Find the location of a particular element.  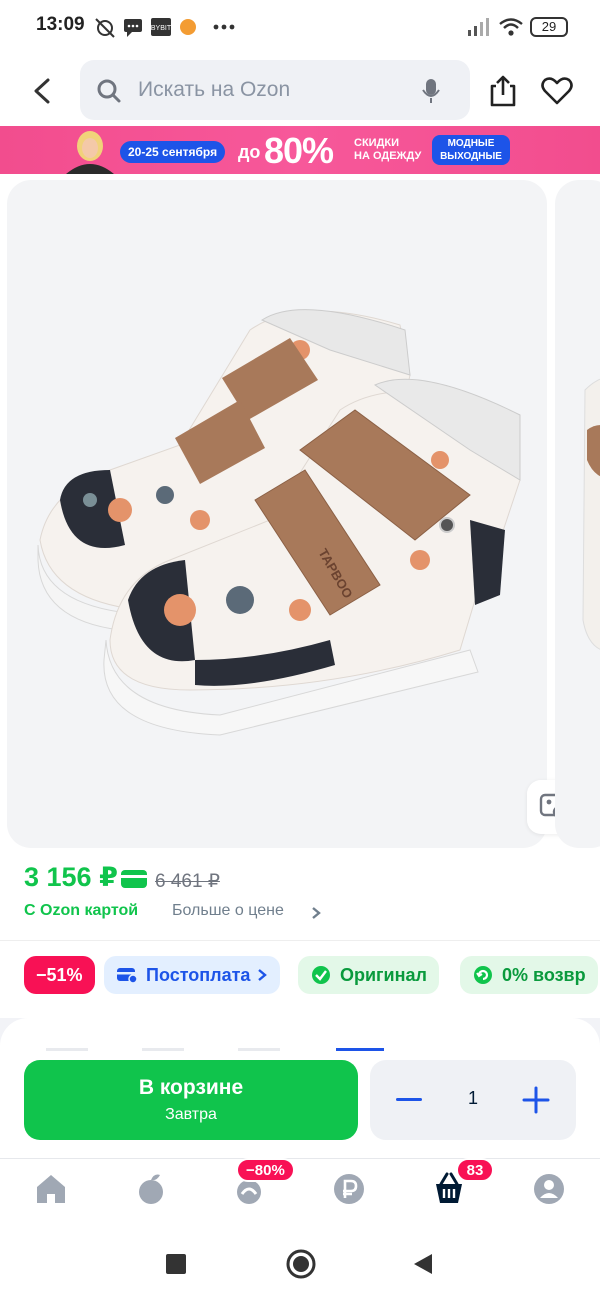

svg-text: BYBIT is located at coordinates (161, 28).